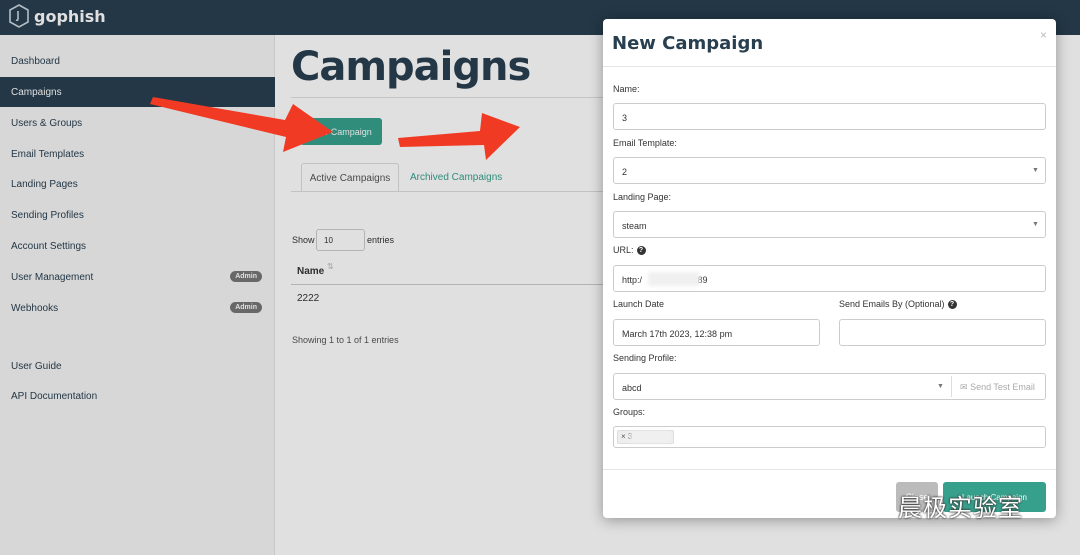 The width and height of the screenshot is (1080, 555). I want to click on send-emails-by-input, so click(942, 332).